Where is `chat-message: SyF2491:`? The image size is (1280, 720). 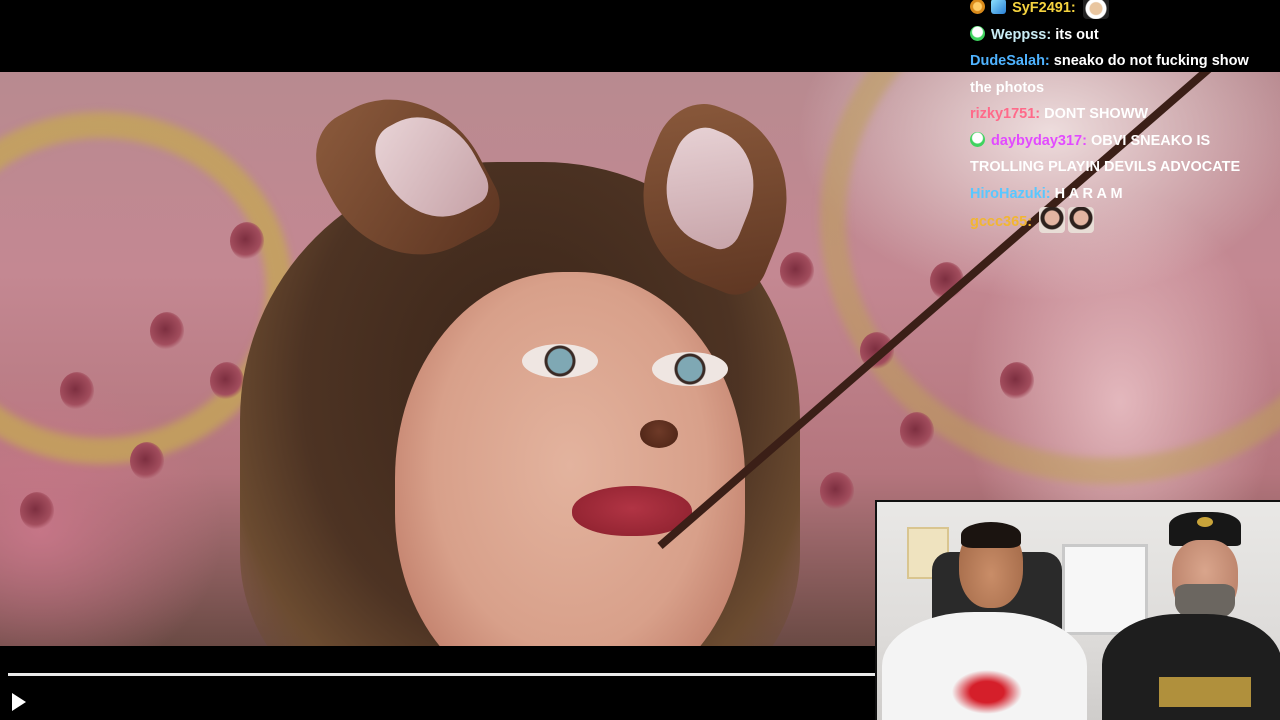
chat-message: SyF2491: is located at coordinates (1120, 11).